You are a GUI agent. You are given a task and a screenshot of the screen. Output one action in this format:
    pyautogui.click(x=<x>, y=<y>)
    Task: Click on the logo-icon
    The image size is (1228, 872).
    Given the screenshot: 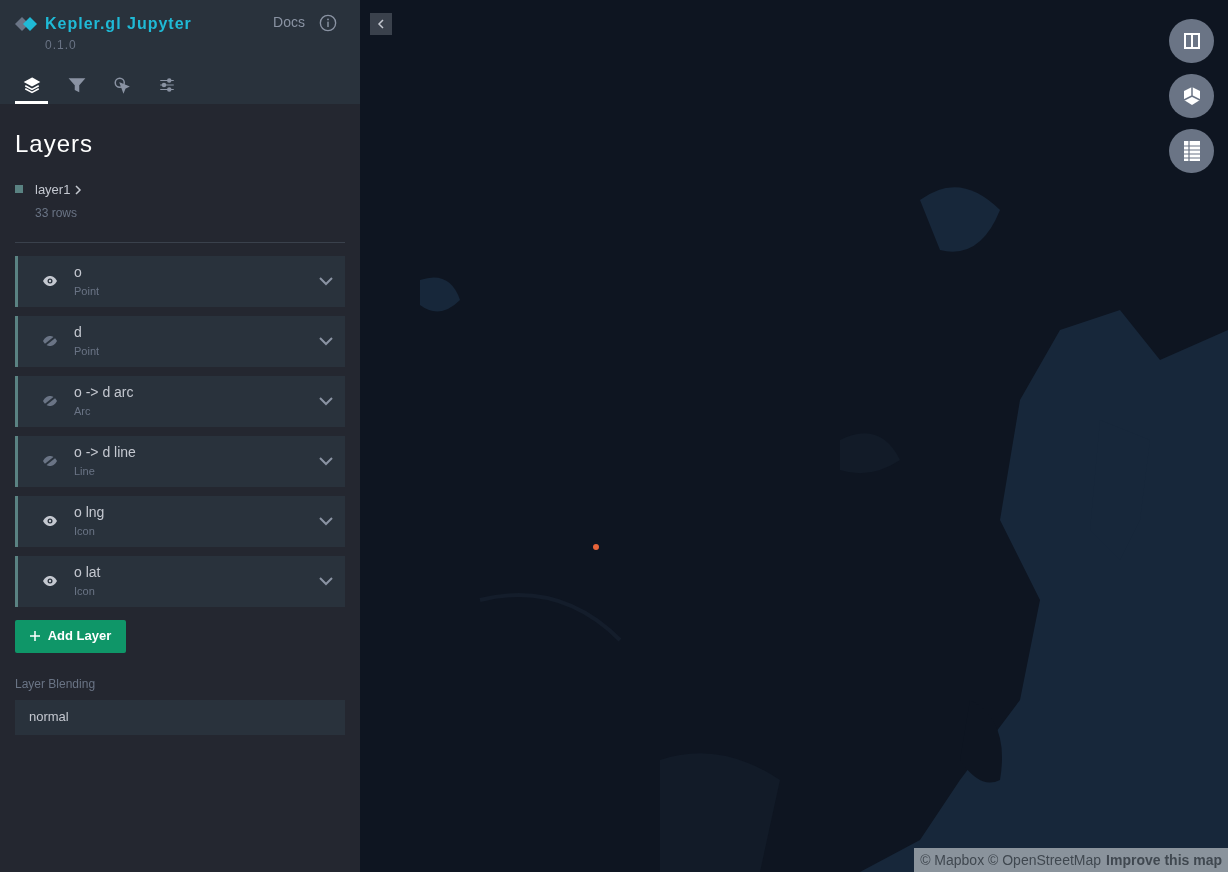 What is the action you would take?
    pyautogui.click(x=27, y=24)
    